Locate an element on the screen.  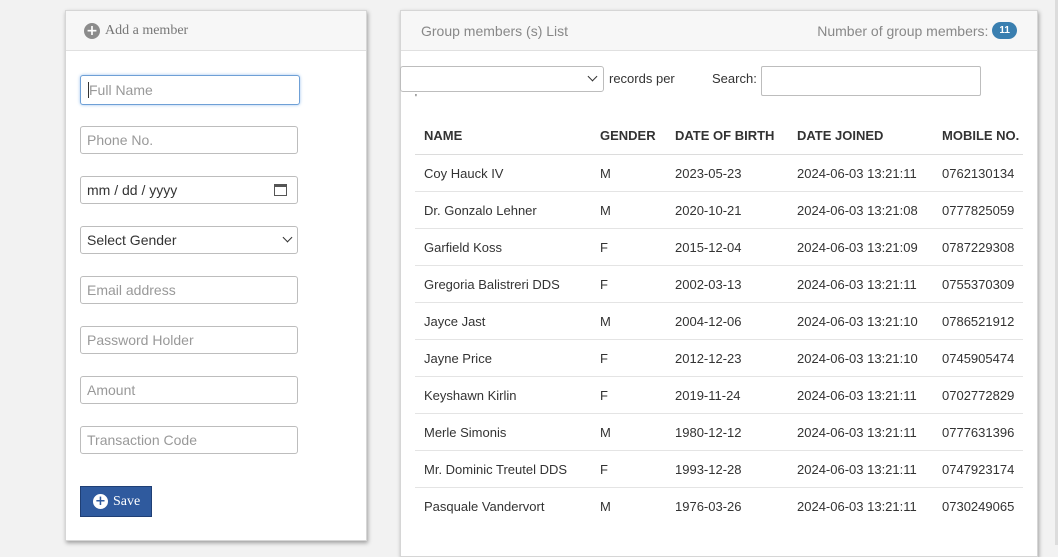
transaction-code-input: Transaction Code is located at coordinates (189, 440).